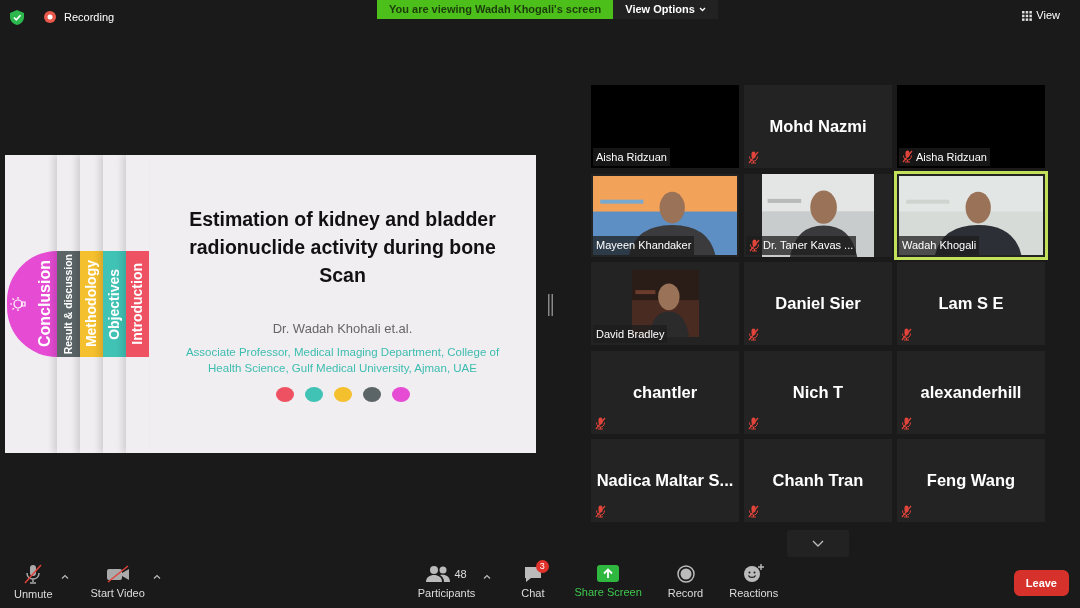 This screenshot has height=608, width=1080. What do you see at coordinates (818, 481) in the screenshot?
I see `participant-name: Chanh Tran` at bounding box center [818, 481].